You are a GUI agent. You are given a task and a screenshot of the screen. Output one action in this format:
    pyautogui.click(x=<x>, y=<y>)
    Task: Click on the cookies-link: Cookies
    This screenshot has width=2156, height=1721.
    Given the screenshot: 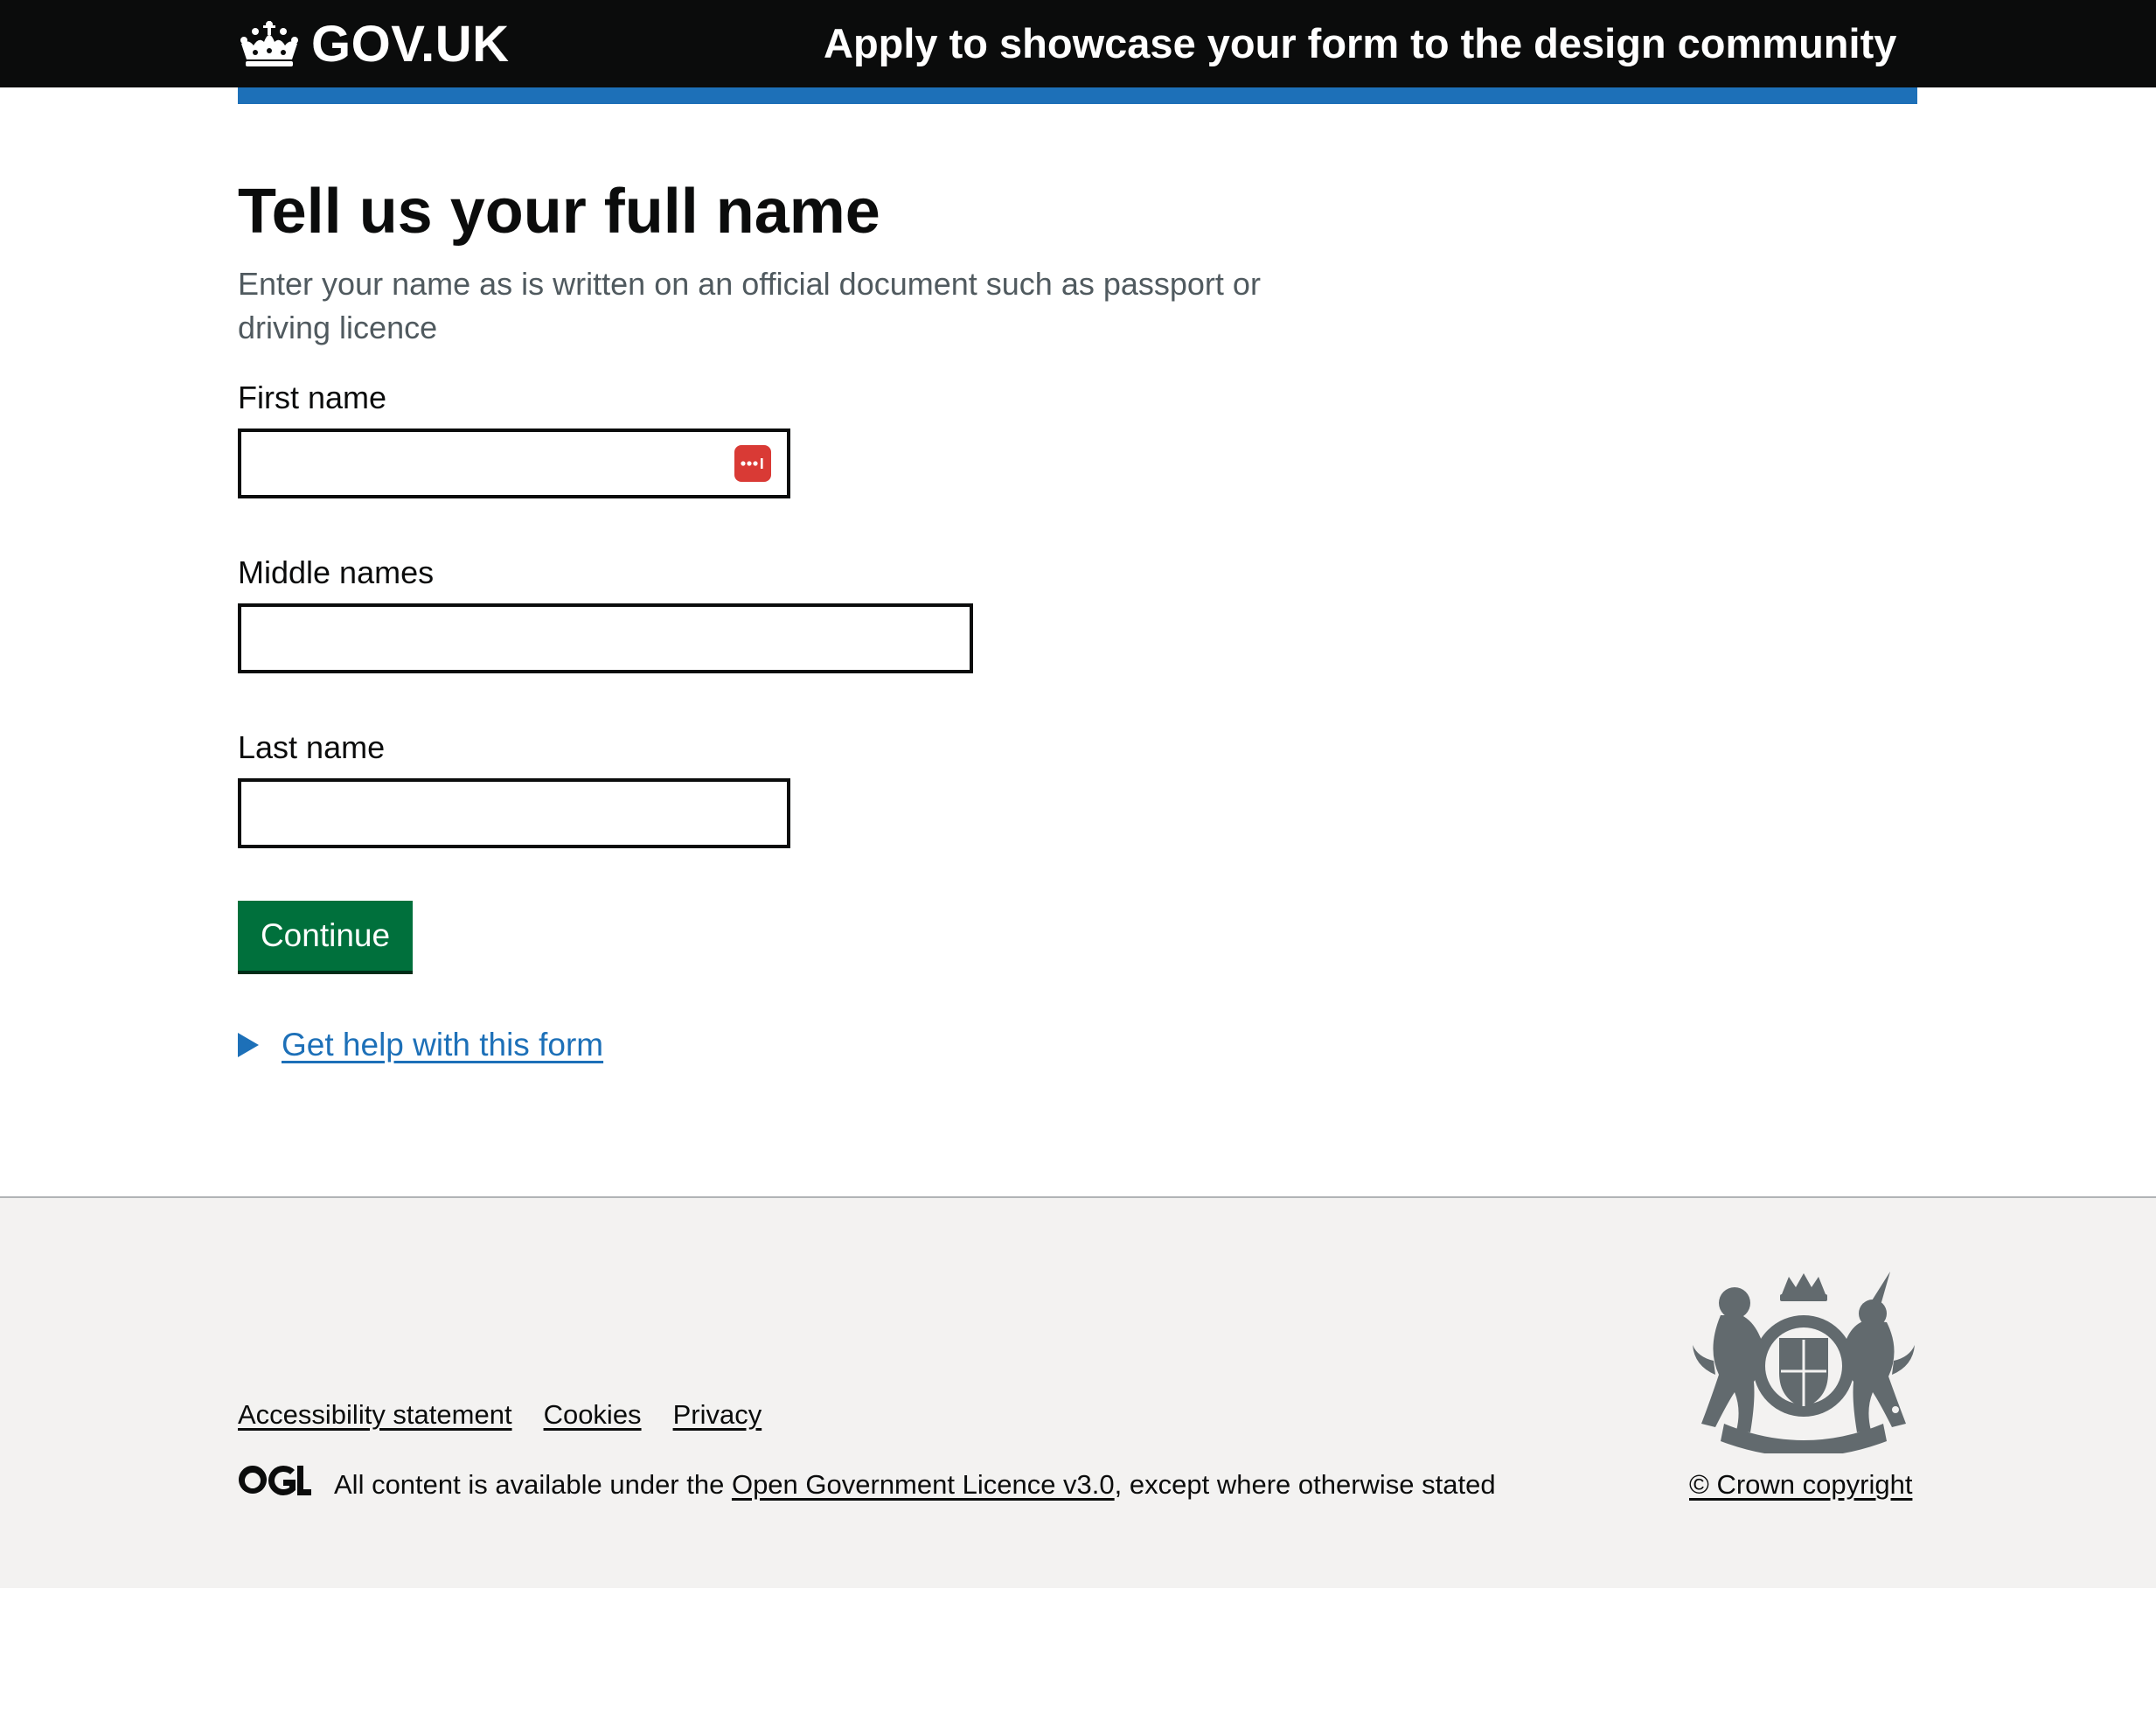 What is the action you would take?
    pyautogui.click(x=593, y=1415)
    